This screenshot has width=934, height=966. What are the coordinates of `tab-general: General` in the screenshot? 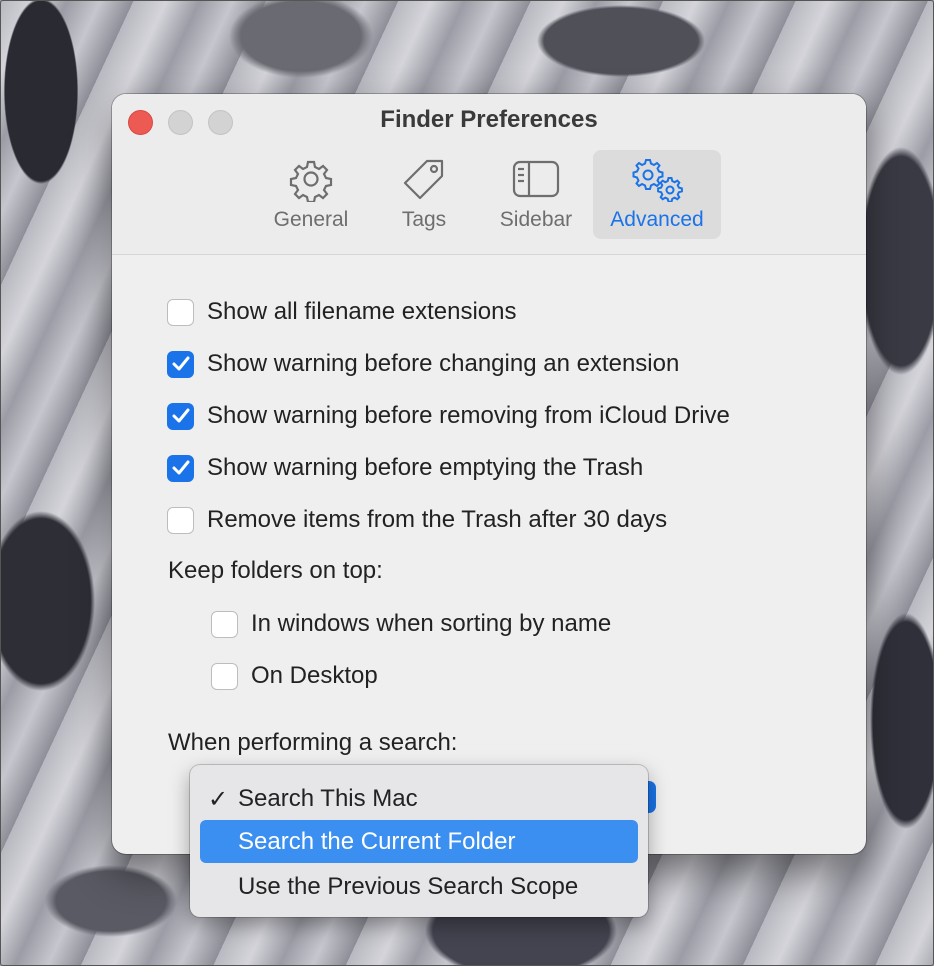 It's located at (311, 194).